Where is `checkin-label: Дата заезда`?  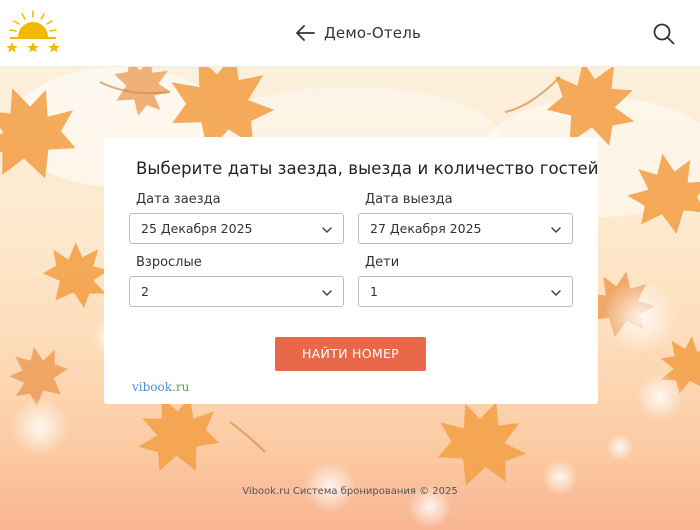 checkin-label: Дата заезда is located at coordinates (178, 199).